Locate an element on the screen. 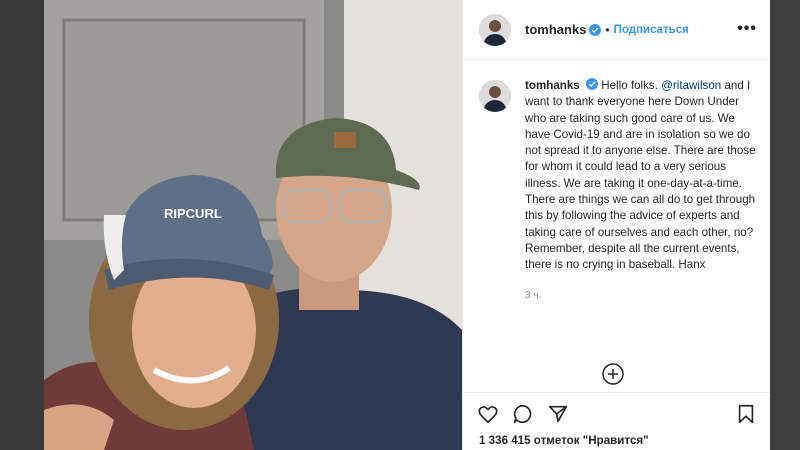  caption-avatar is located at coordinates (495, 96).